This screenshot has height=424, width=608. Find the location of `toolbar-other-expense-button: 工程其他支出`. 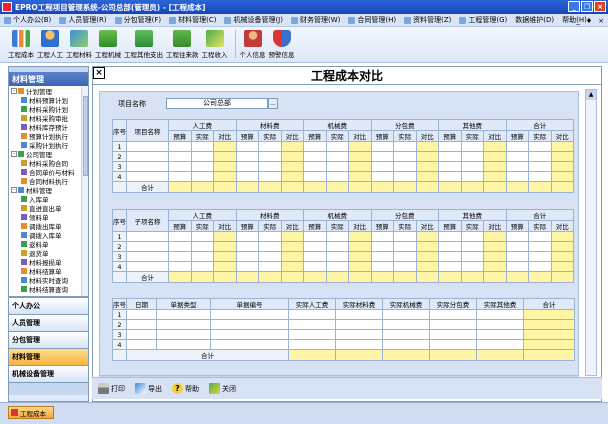

toolbar-other-expense-button: 工程其他支出 is located at coordinates (143, 46).